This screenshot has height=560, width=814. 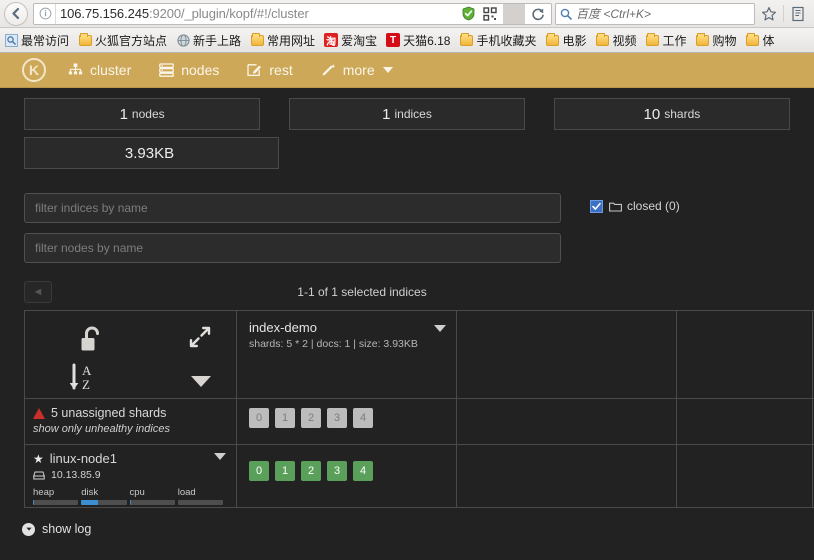 I want to click on search-placeholder: 百度 <Ctrl+K>, so click(x=613, y=13).